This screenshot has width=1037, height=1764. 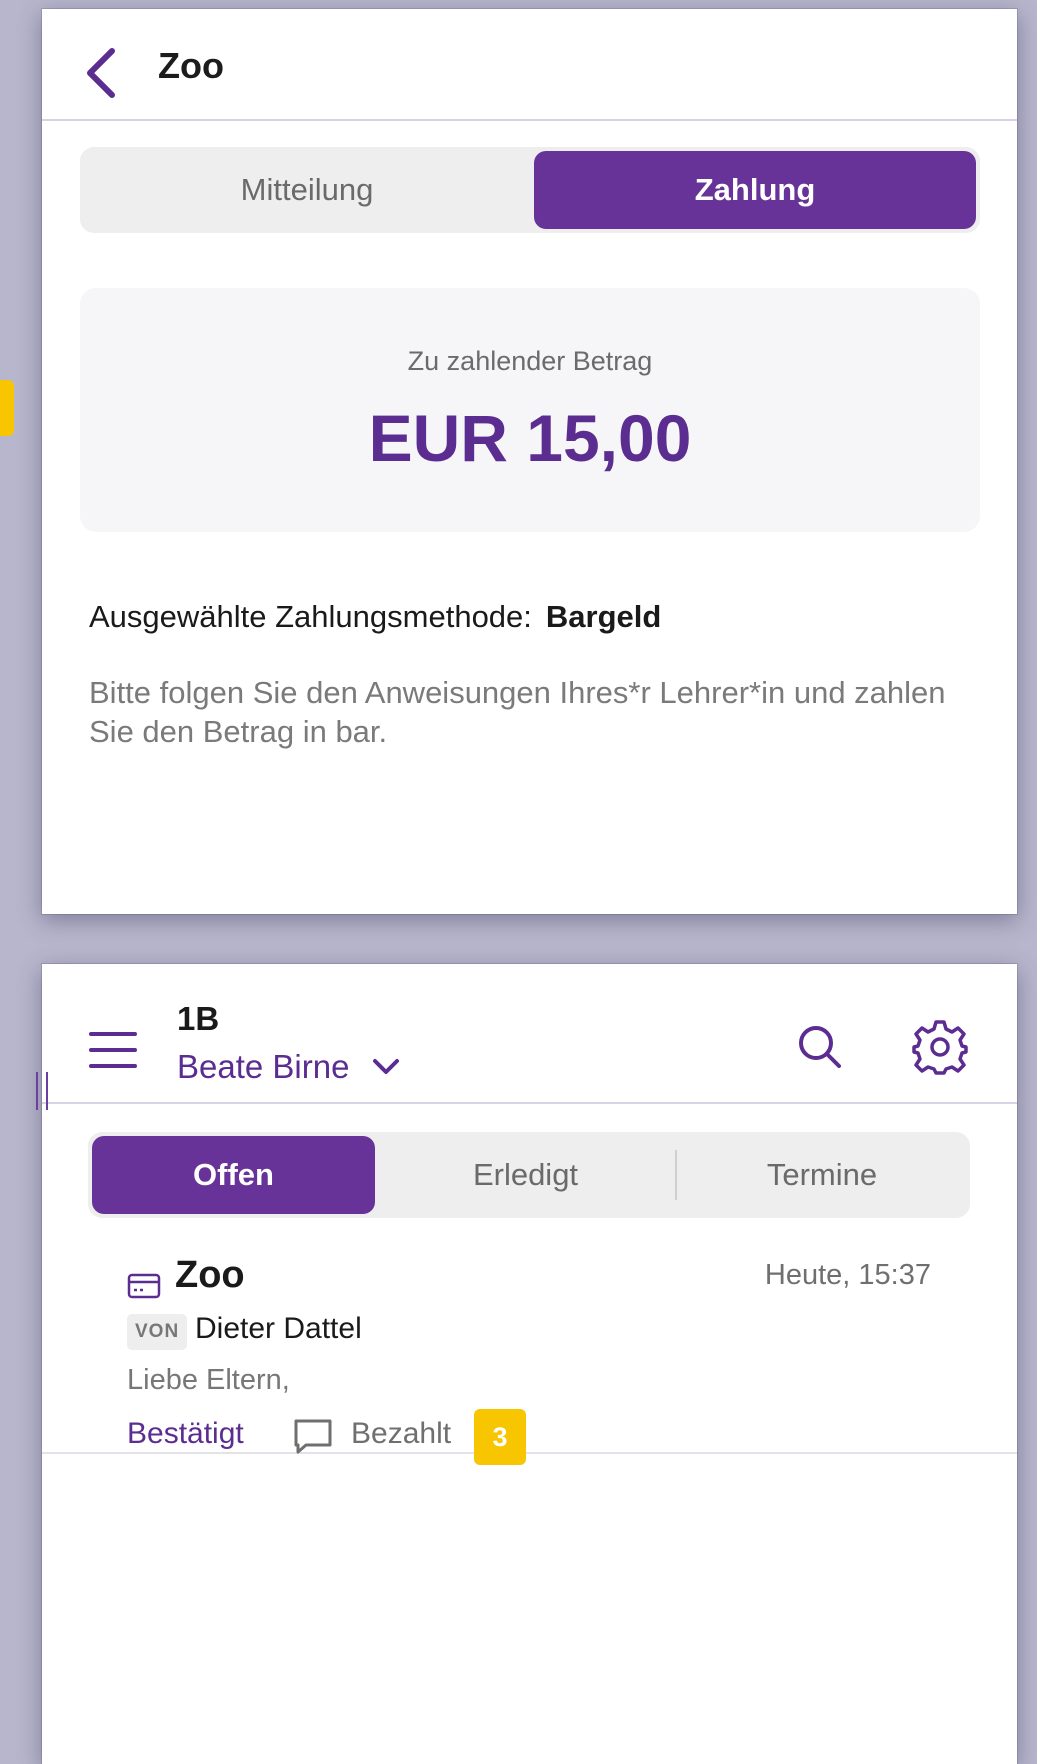 What do you see at coordinates (157, 1332) in the screenshot?
I see `from-badge: VON` at bounding box center [157, 1332].